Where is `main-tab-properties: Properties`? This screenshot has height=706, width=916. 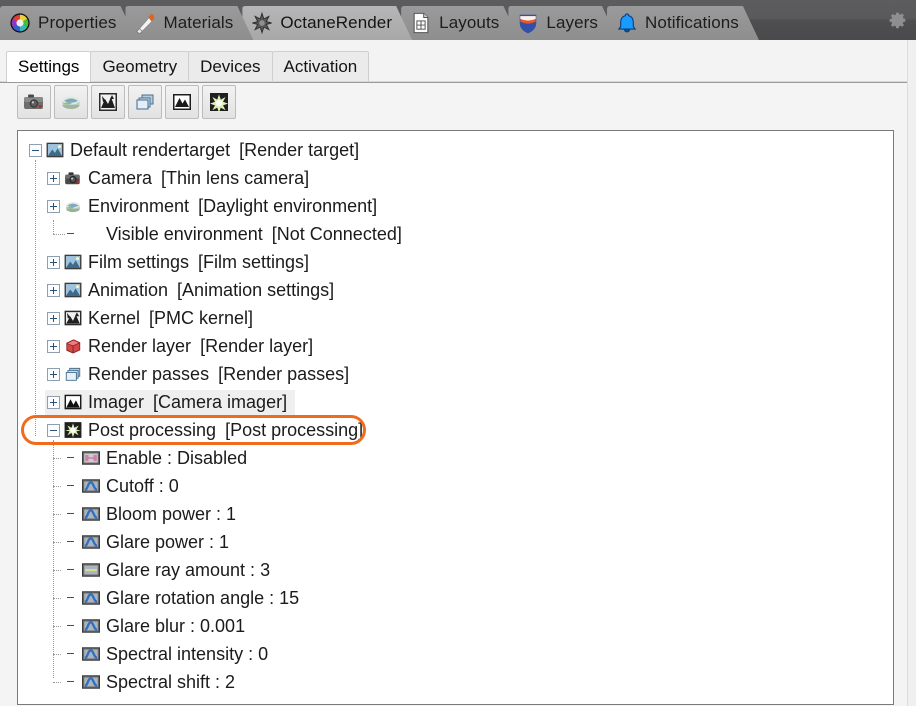 main-tab-properties: Properties is located at coordinates (68, 23).